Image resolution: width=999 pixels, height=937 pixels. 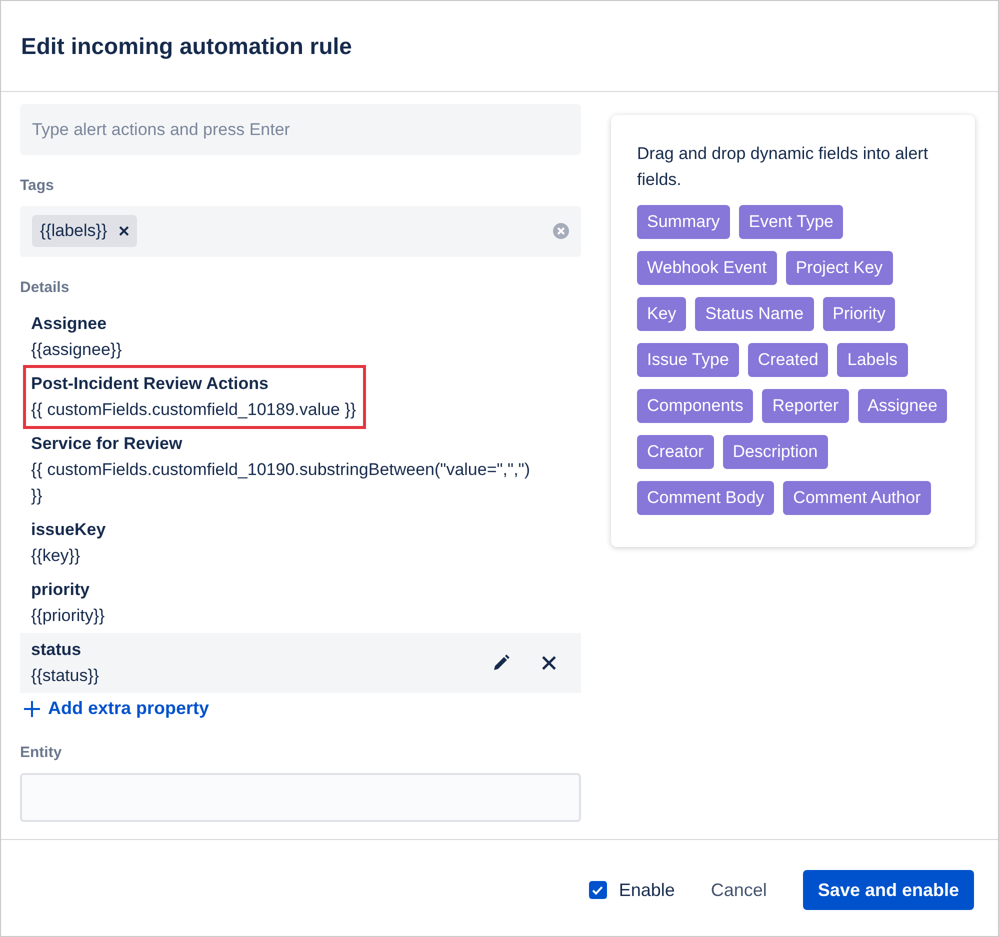 What do you see at coordinates (549, 663) in the screenshot?
I see `close-icon` at bounding box center [549, 663].